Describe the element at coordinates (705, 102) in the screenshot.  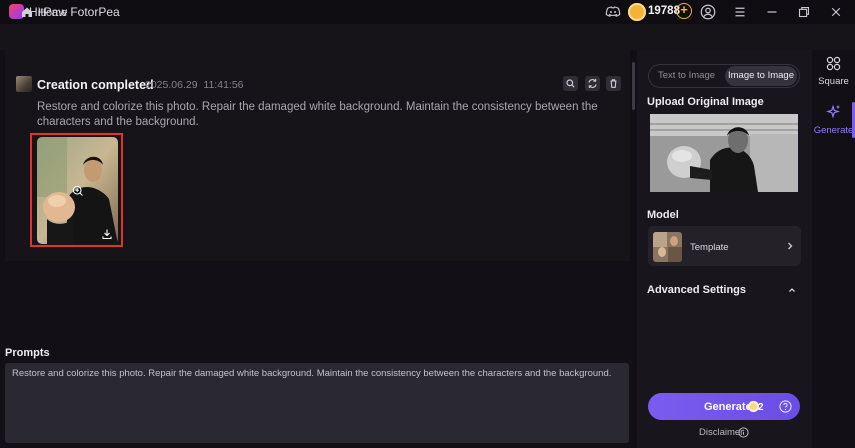
I see `upload-label: Upload Original Image` at that location.